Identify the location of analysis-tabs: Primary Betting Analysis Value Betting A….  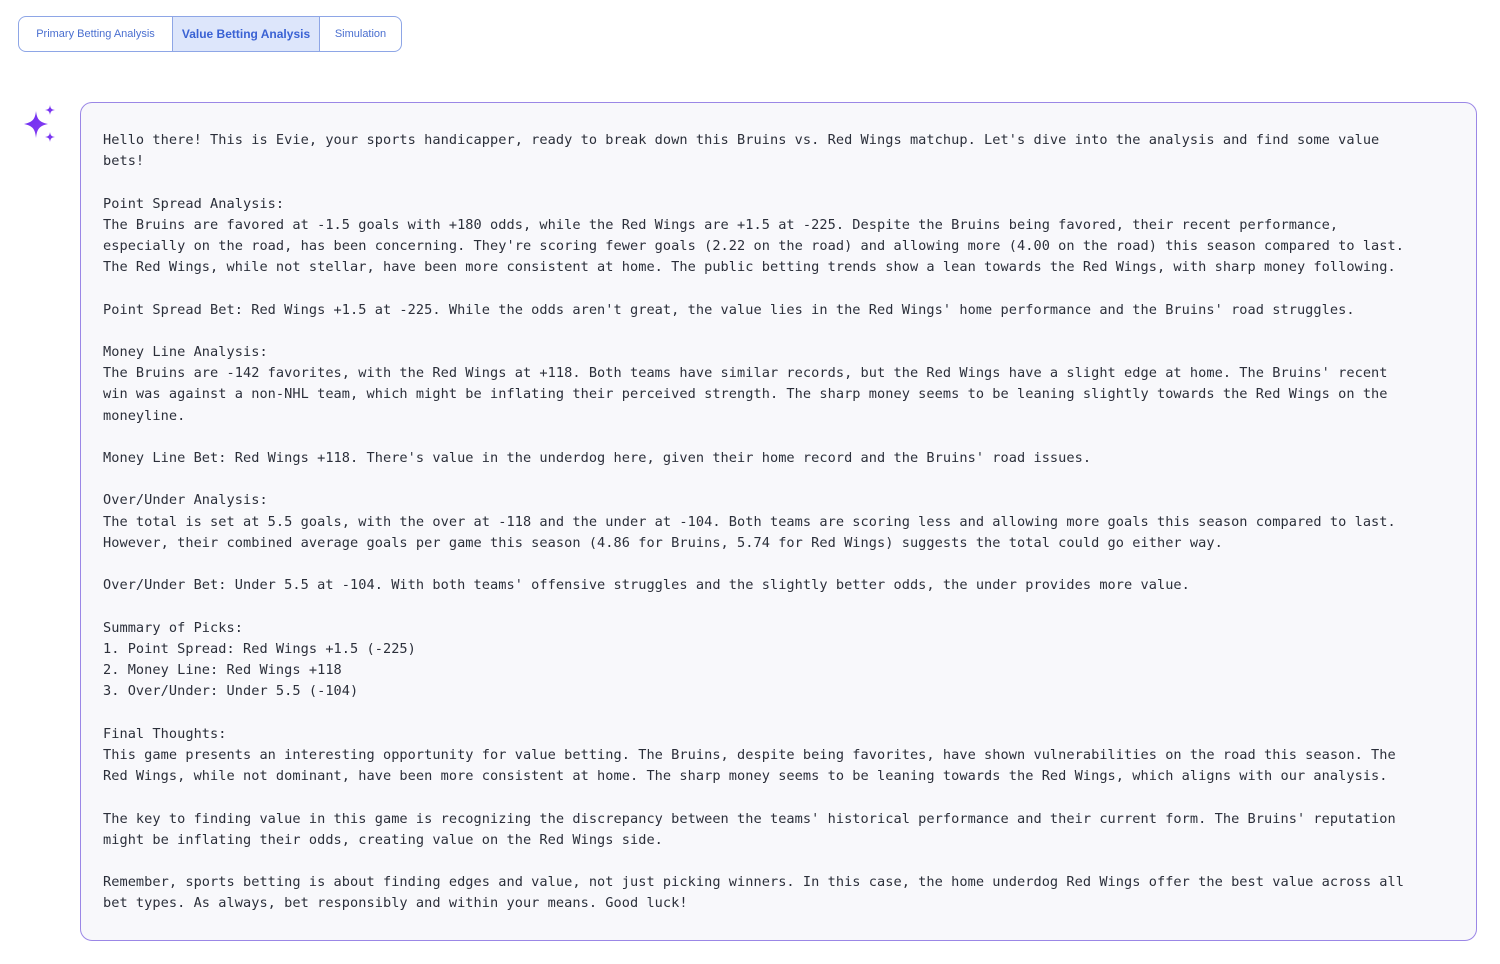
(210, 34).